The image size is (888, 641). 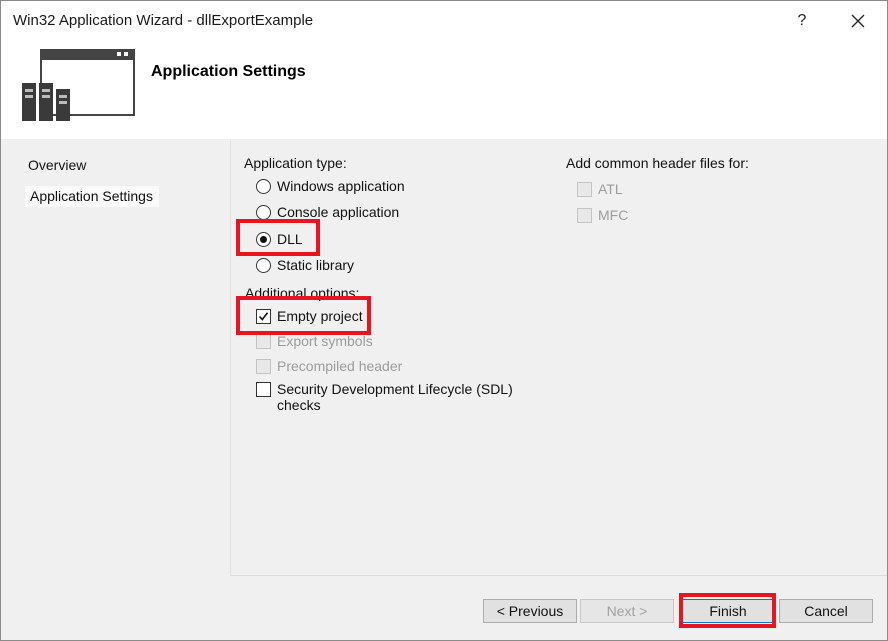 What do you see at coordinates (530, 611) in the screenshot?
I see `previous-button: < Previous` at bounding box center [530, 611].